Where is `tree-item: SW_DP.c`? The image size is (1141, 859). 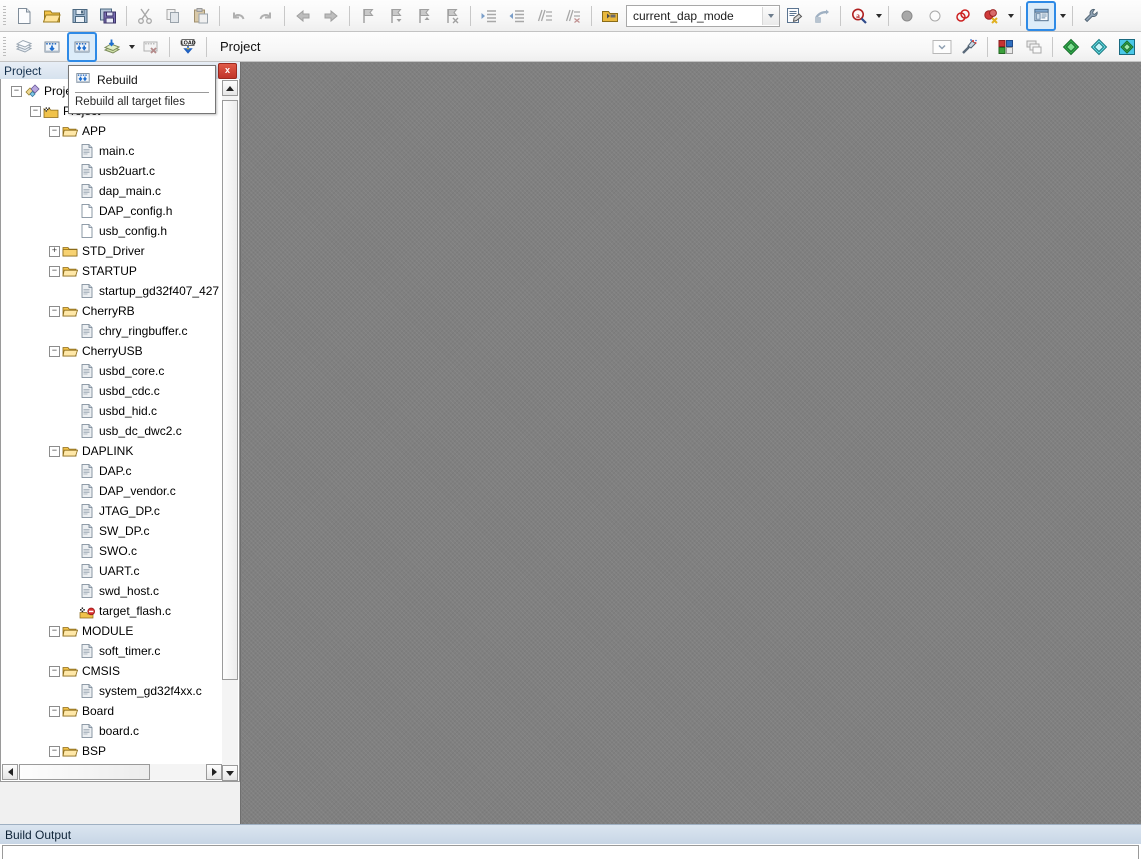
tree-item: SW_DP.c is located at coordinates (112, 531).